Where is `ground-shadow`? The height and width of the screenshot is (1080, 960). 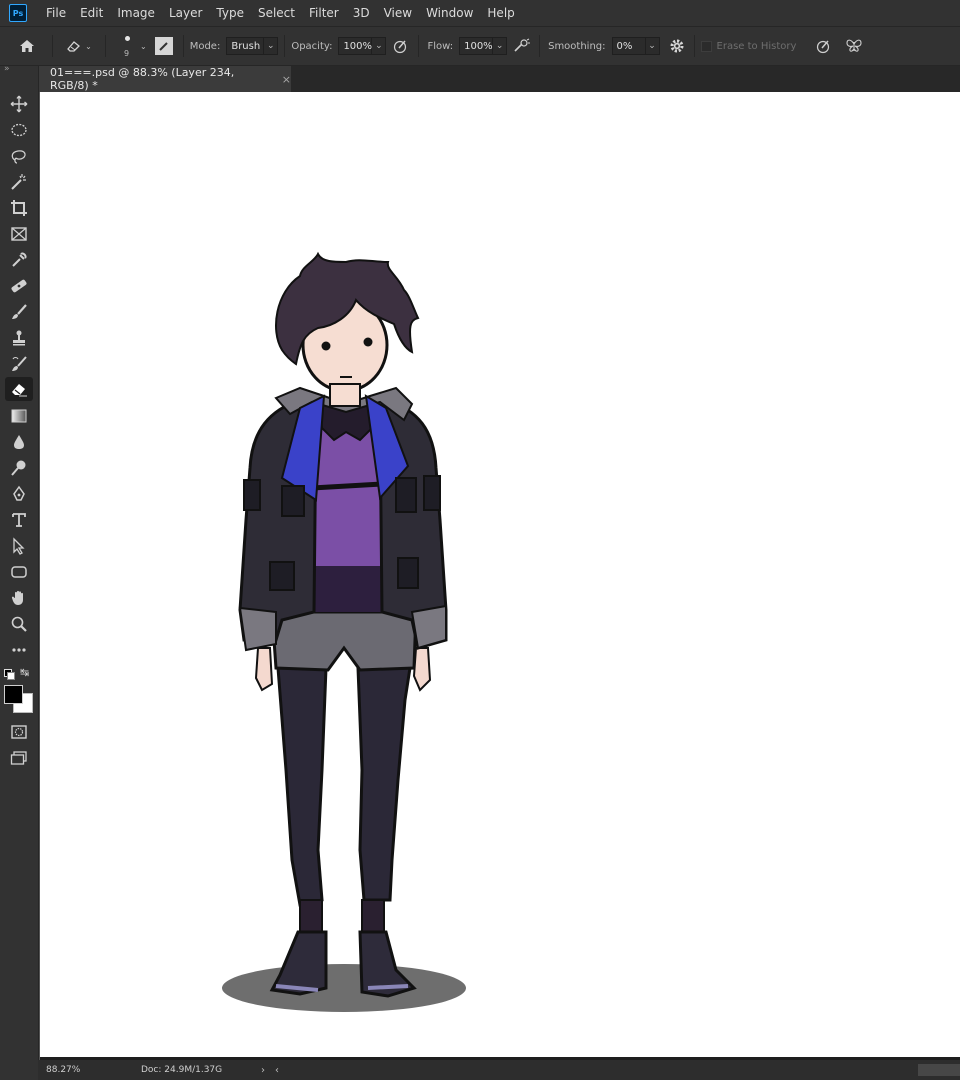 ground-shadow is located at coordinates (344, 988).